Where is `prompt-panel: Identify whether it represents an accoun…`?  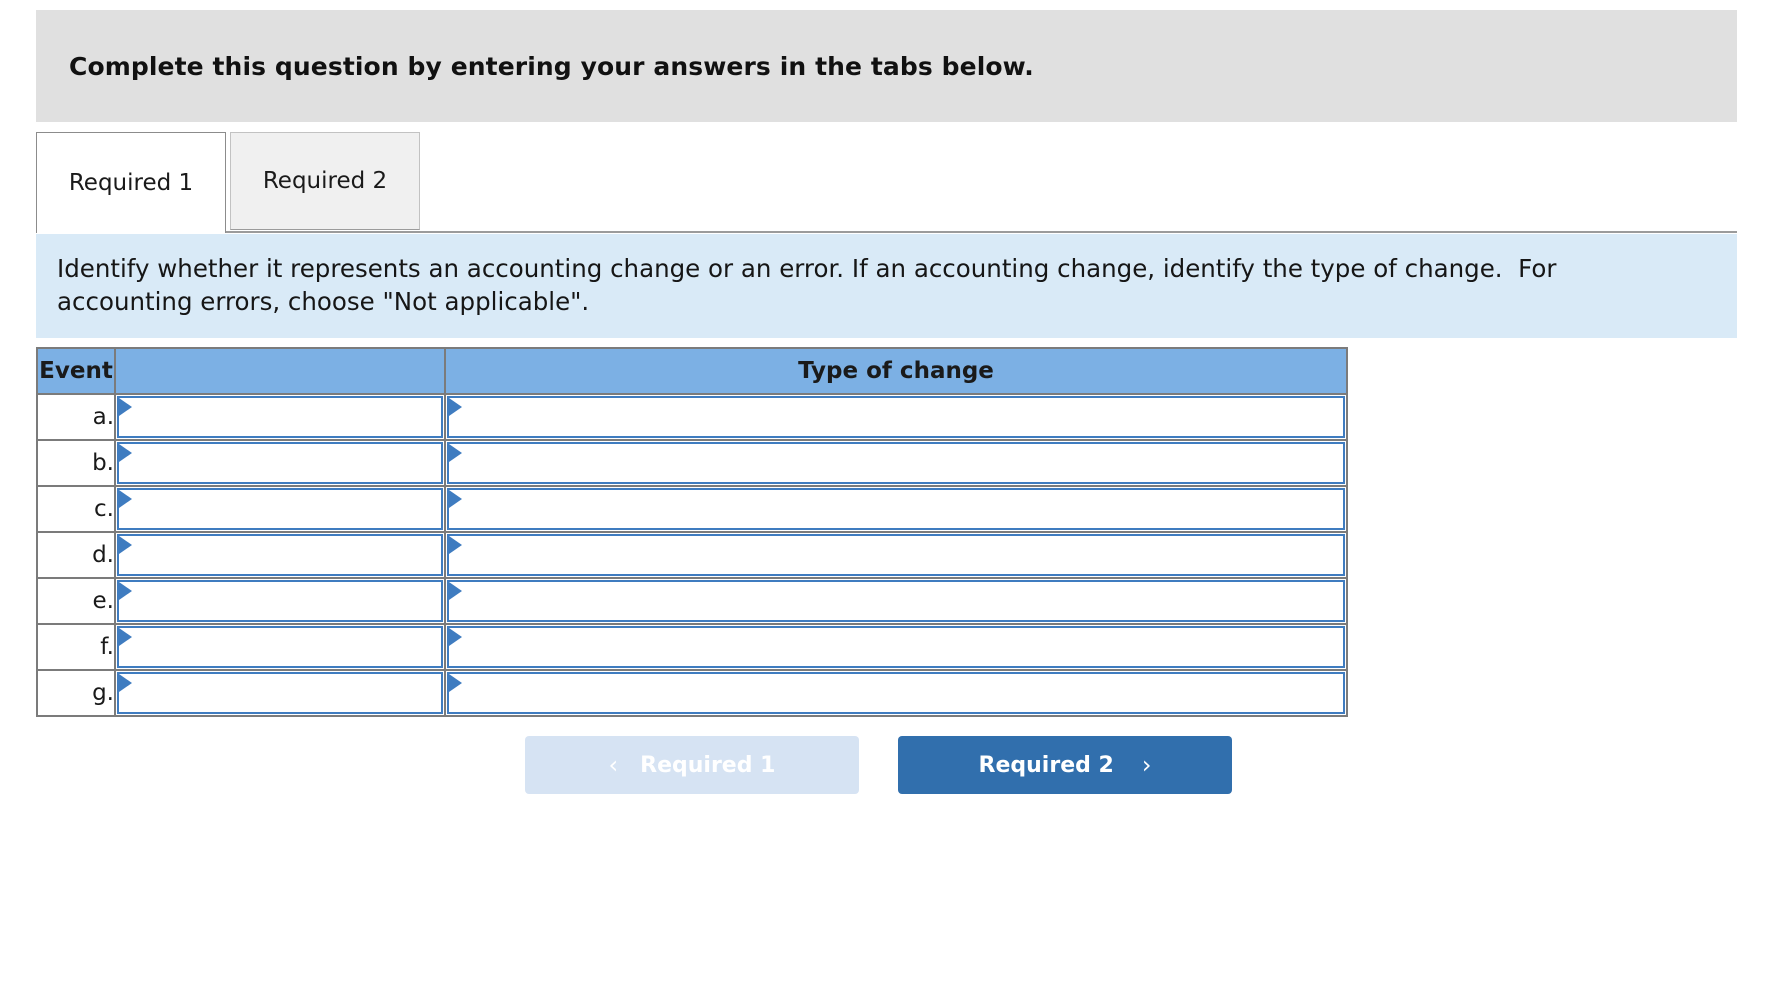 prompt-panel: Identify whether it represents an accoun… is located at coordinates (886, 286).